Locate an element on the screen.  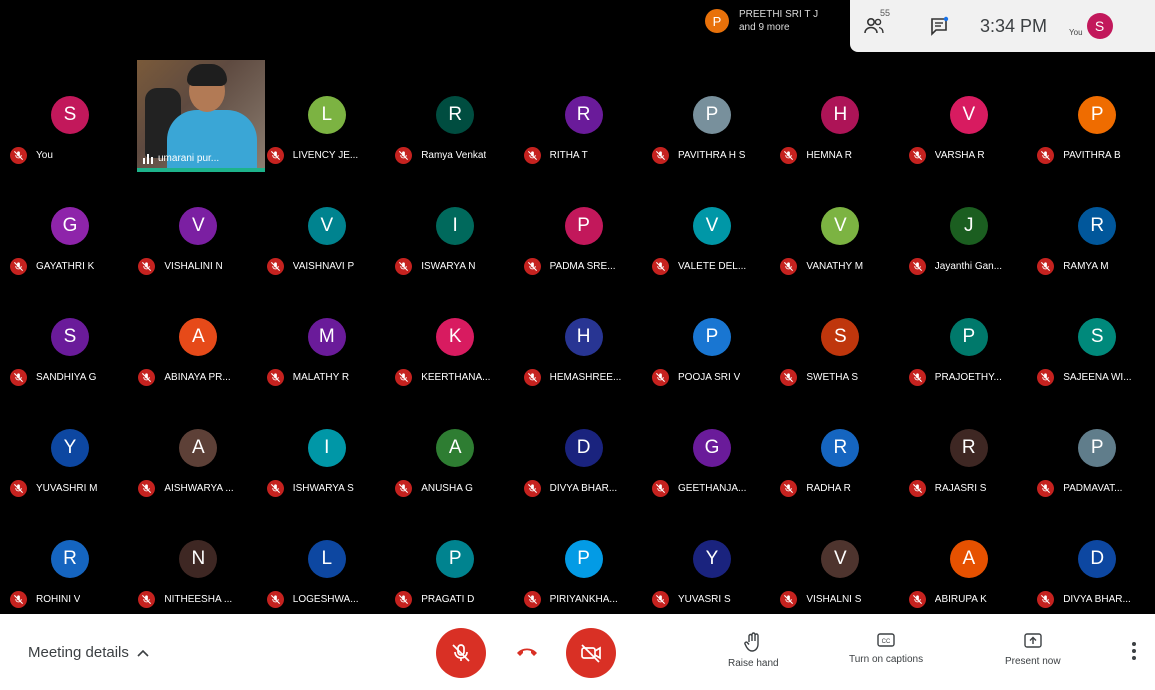
participant-tile: R RITHA T is located at coordinates (584, 111).